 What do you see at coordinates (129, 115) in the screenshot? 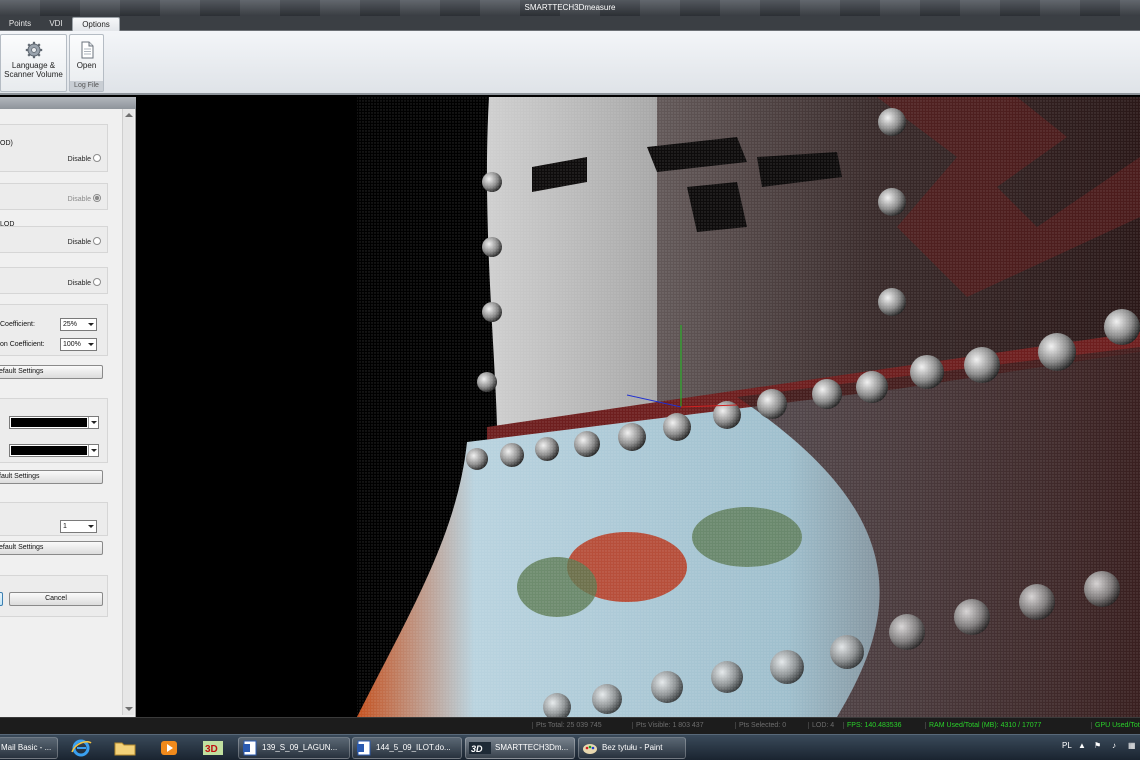
I see `scroll-up-arrow-icon` at bounding box center [129, 115].